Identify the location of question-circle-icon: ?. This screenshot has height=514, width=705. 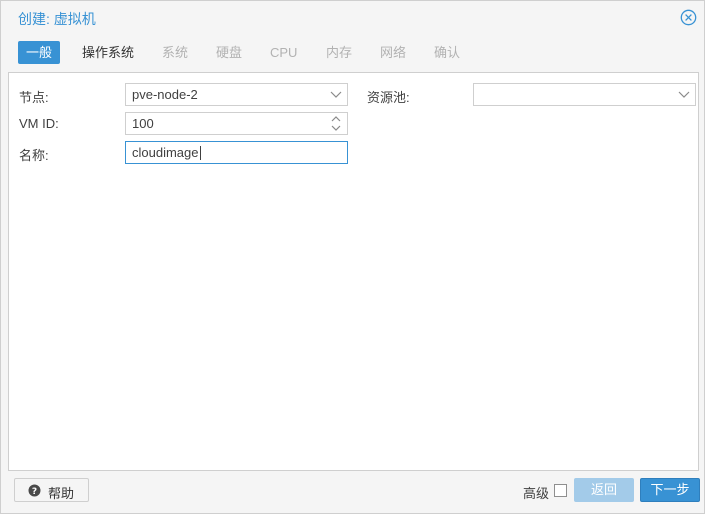
(34, 490).